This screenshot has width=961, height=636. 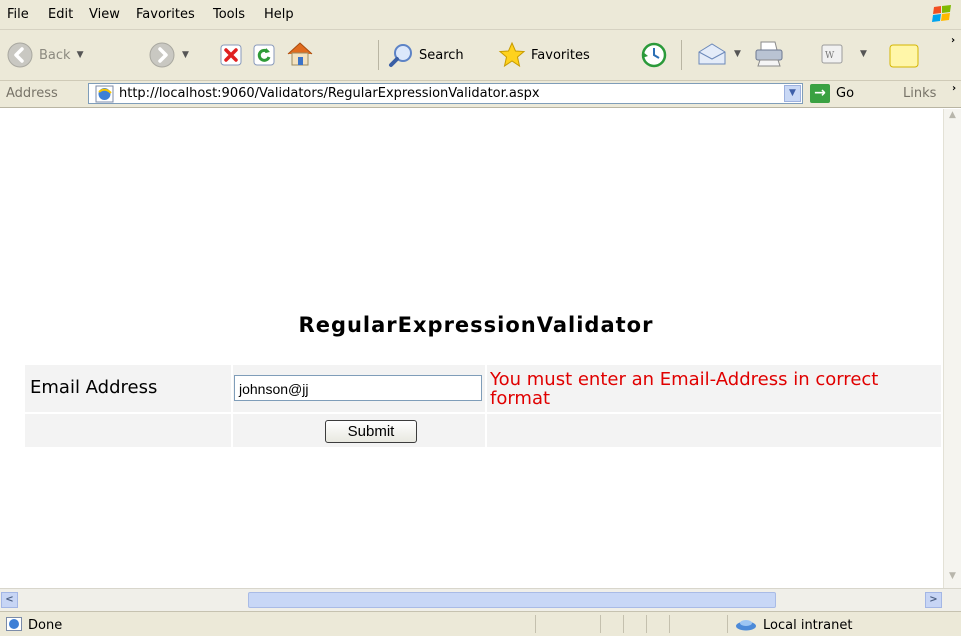 I want to click on back-button: Back ▼, so click(x=44, y=55).